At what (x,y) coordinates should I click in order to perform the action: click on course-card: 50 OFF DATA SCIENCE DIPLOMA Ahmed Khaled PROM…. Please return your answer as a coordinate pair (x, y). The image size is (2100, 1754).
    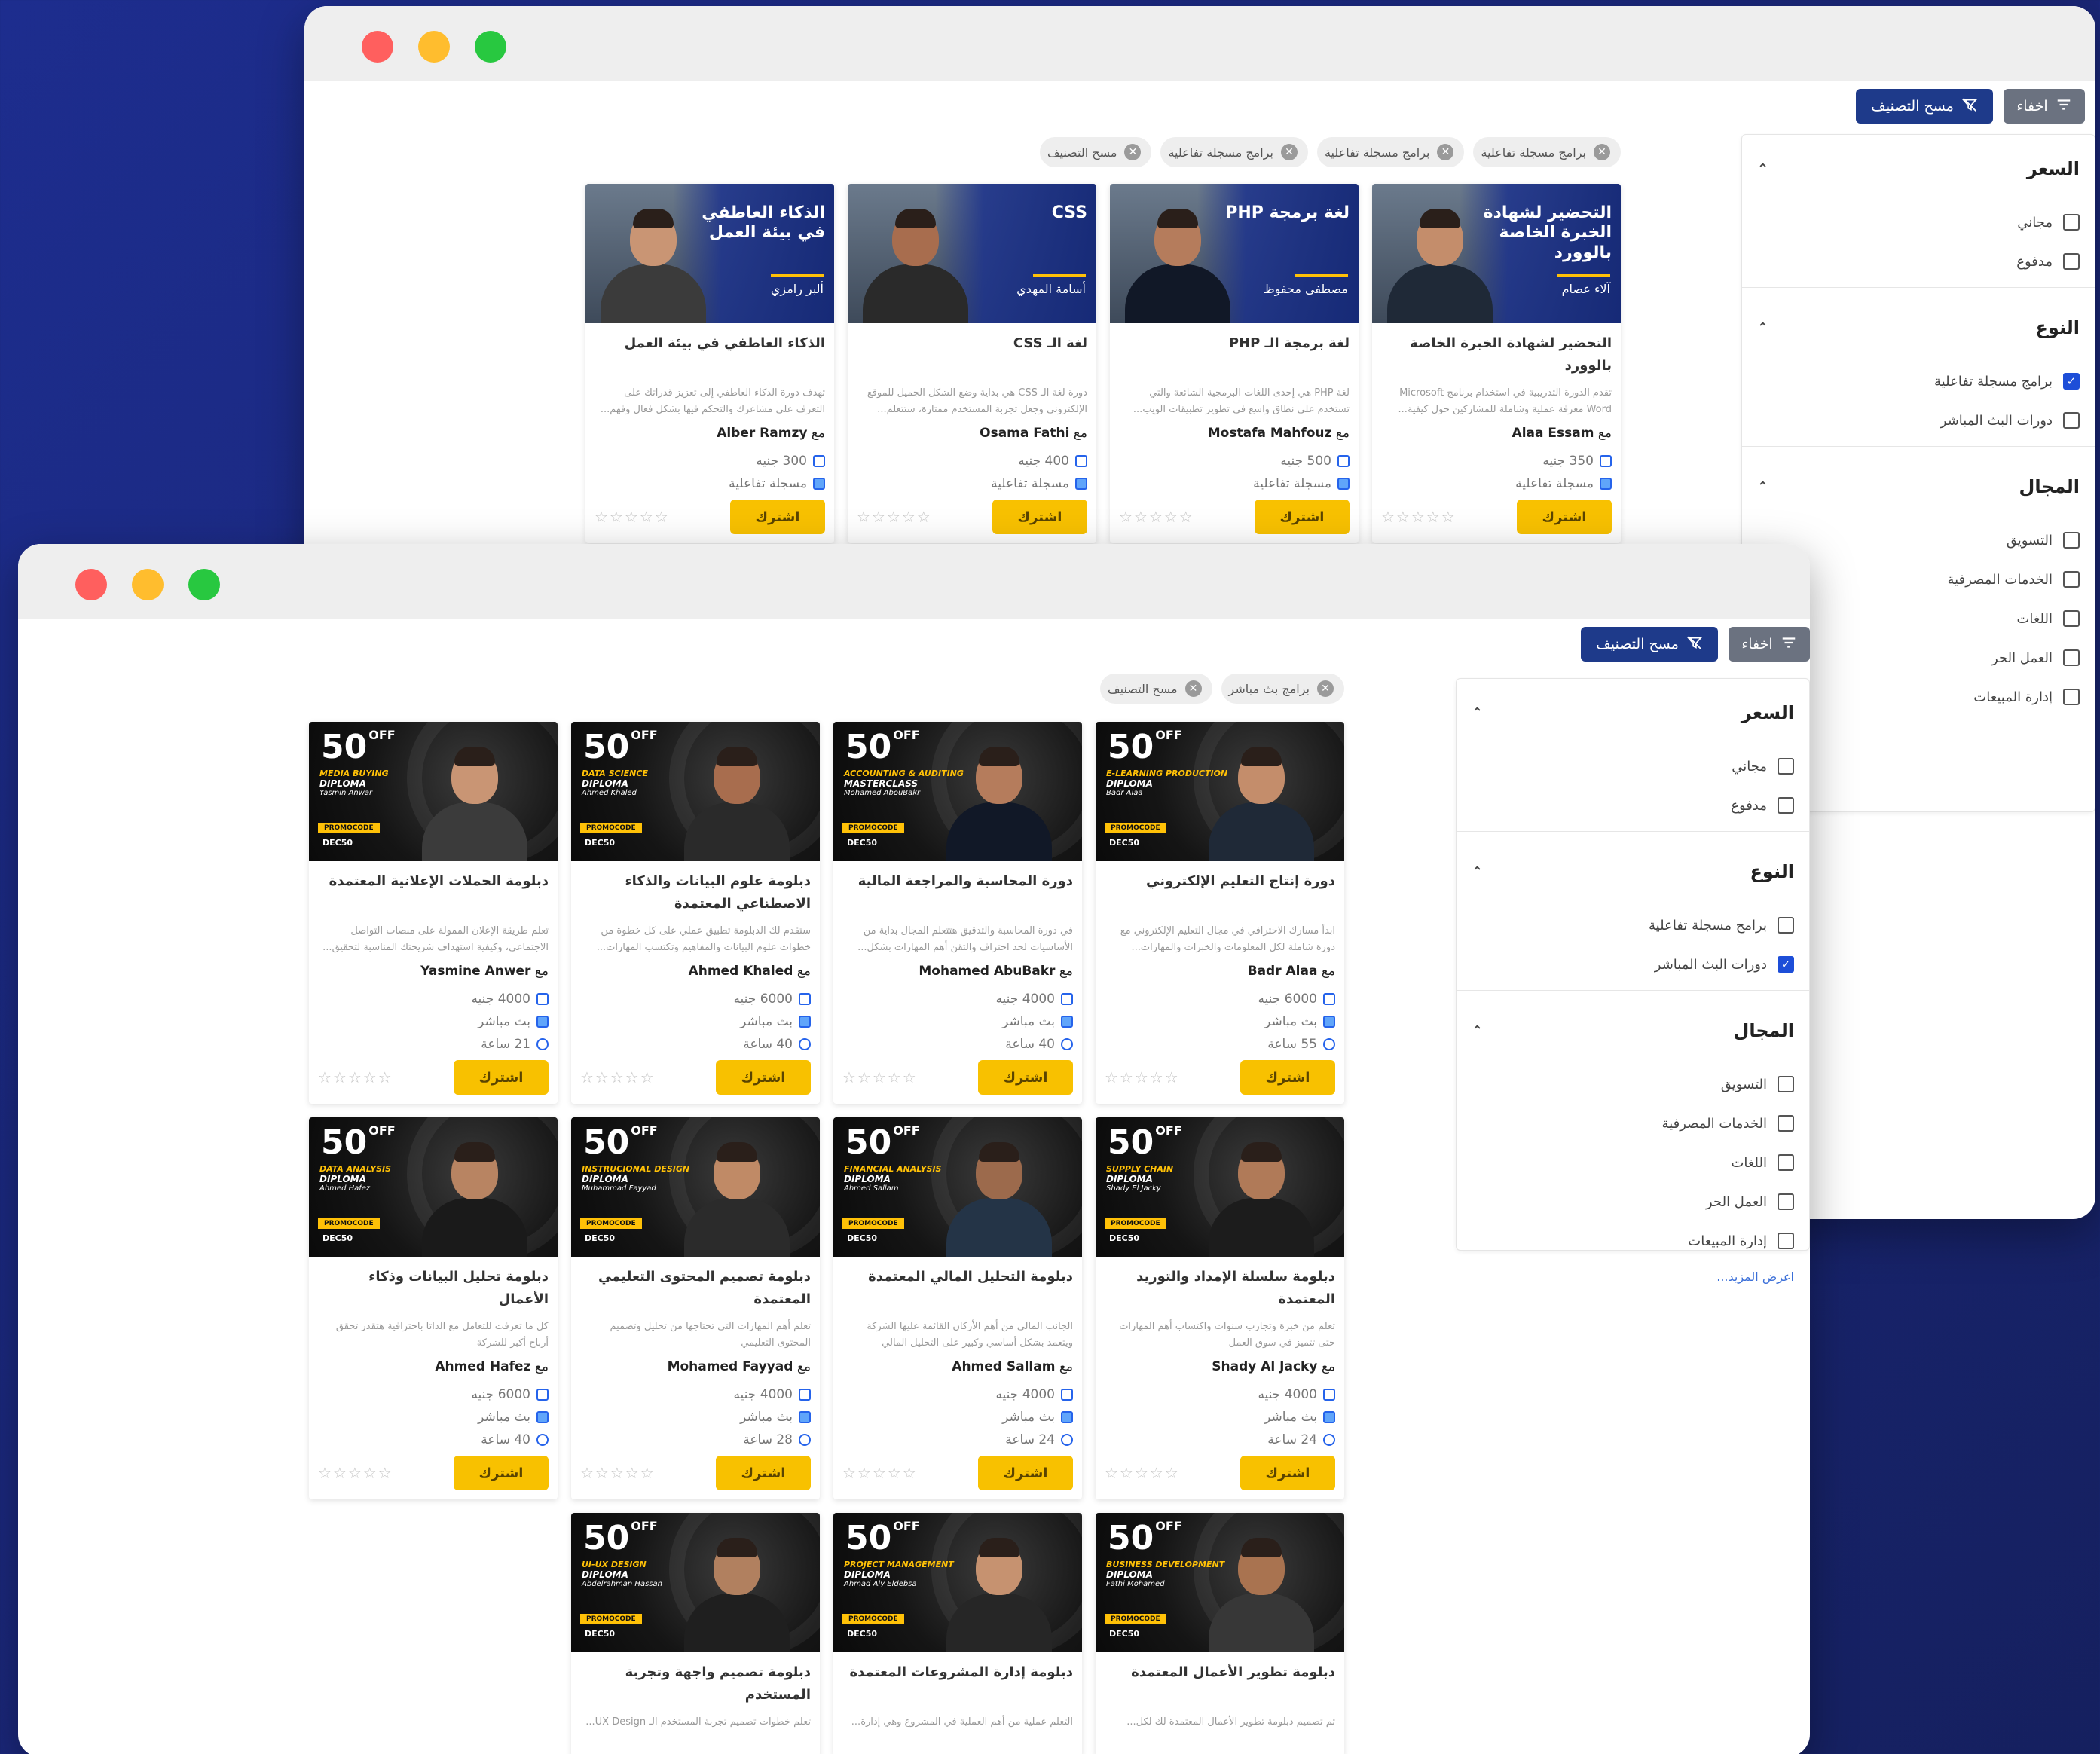
    Looking at the image, I should click on (695, 913).